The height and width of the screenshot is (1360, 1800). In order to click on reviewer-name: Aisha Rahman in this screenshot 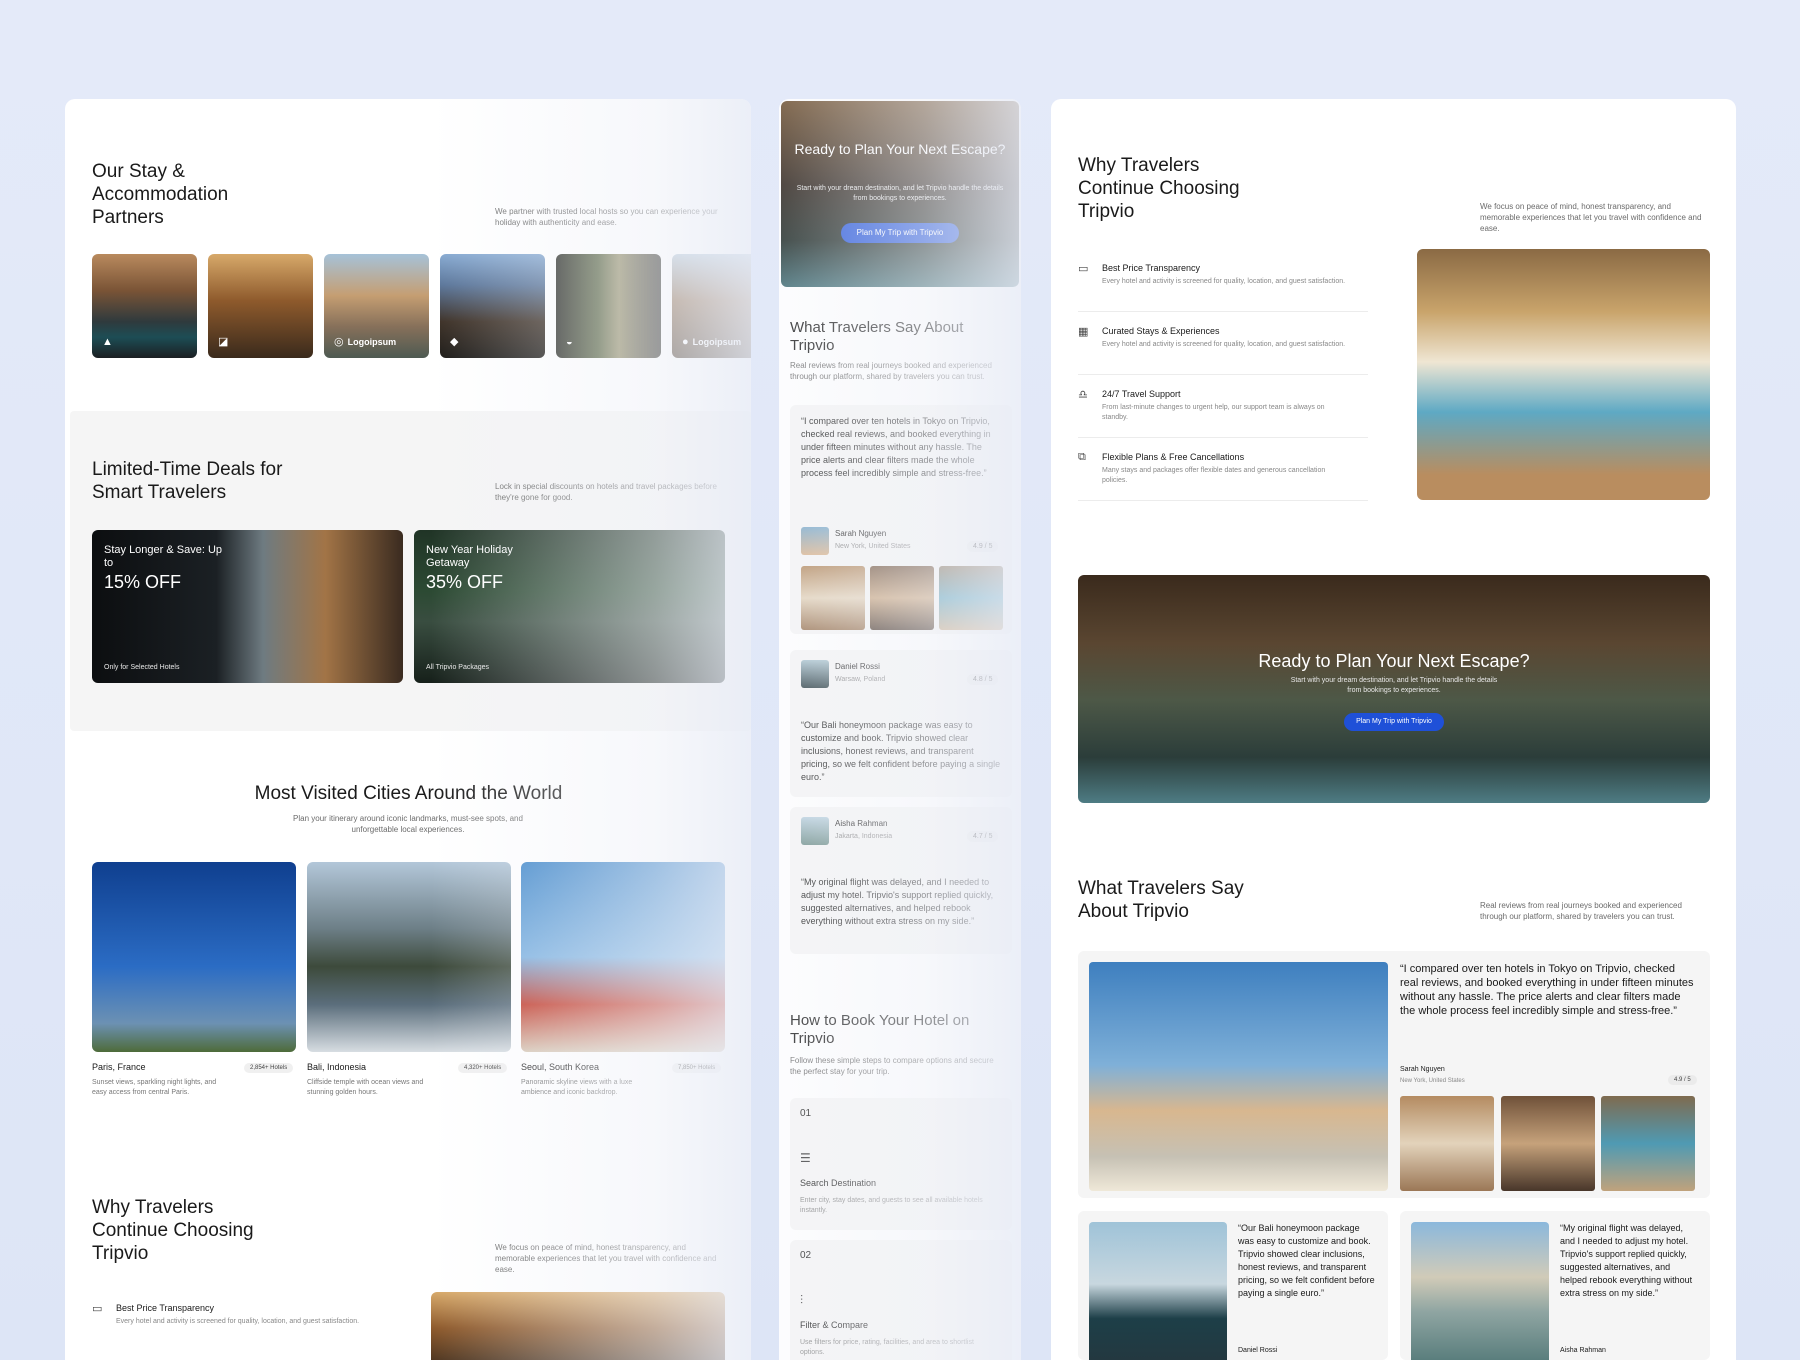, I will do `click(861, 823)`.